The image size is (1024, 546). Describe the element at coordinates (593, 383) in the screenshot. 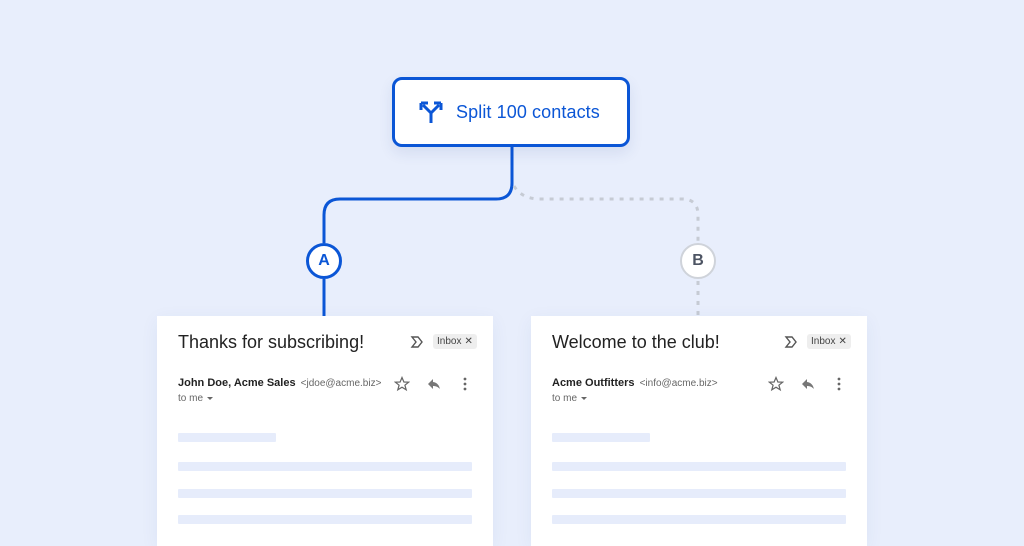

I see `sender-name: Acme Outfitters` at that location.